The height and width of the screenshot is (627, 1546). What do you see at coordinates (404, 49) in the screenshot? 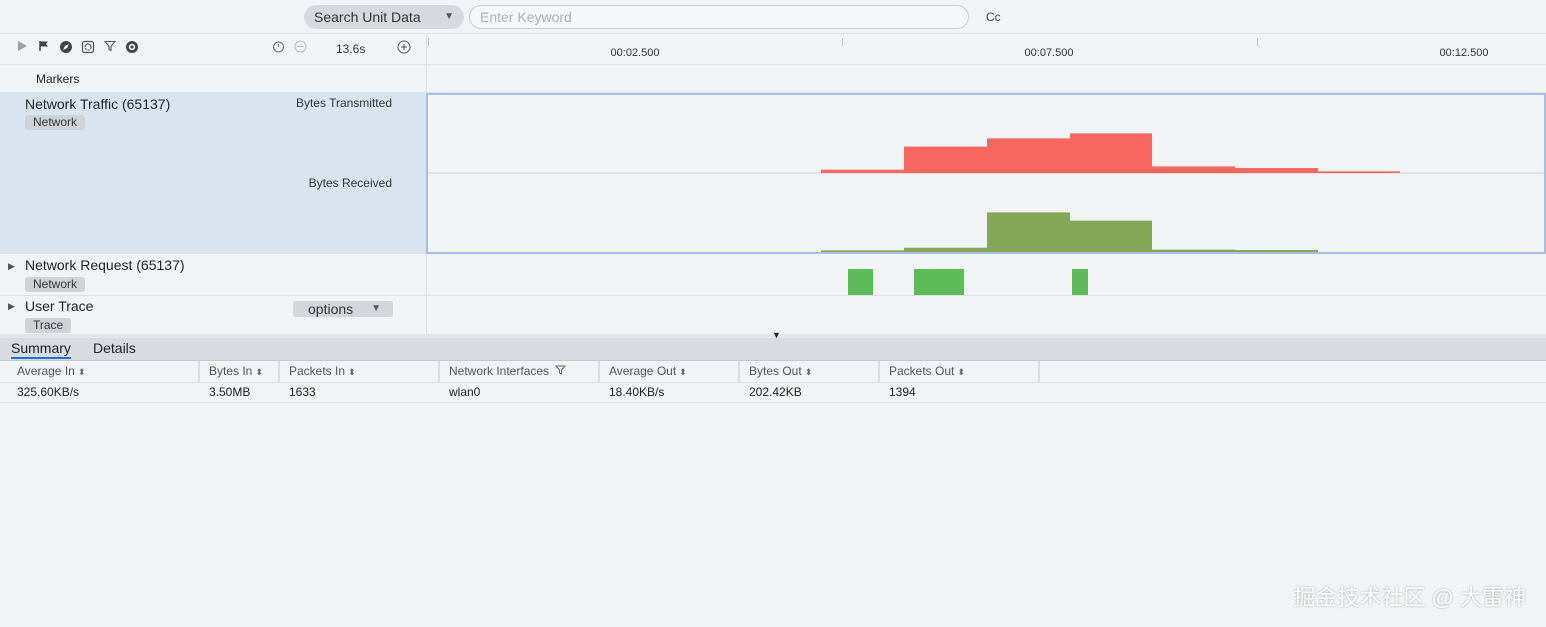
I see `zoom-in-icon` at bounding box center [404, 49].